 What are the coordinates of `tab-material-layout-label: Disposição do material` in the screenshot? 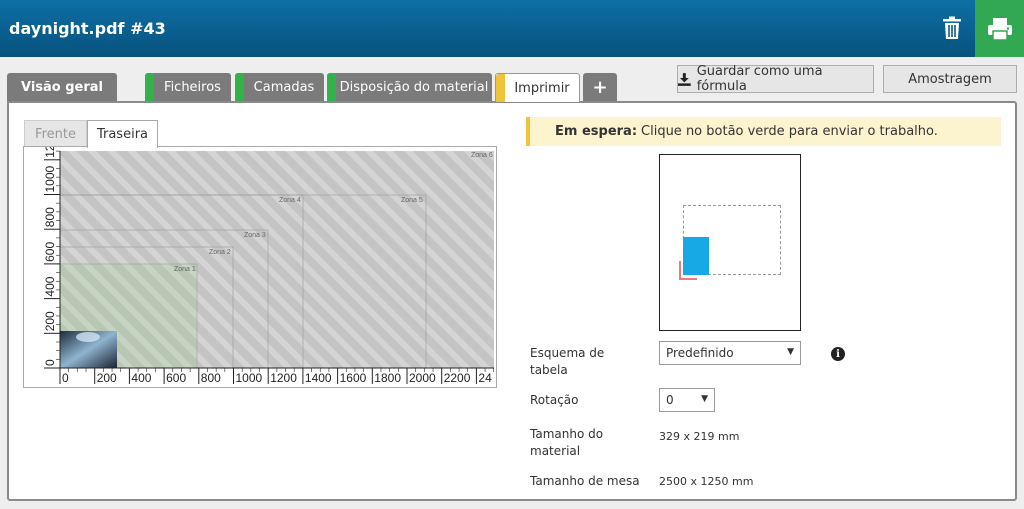 It's located at (414, 87).